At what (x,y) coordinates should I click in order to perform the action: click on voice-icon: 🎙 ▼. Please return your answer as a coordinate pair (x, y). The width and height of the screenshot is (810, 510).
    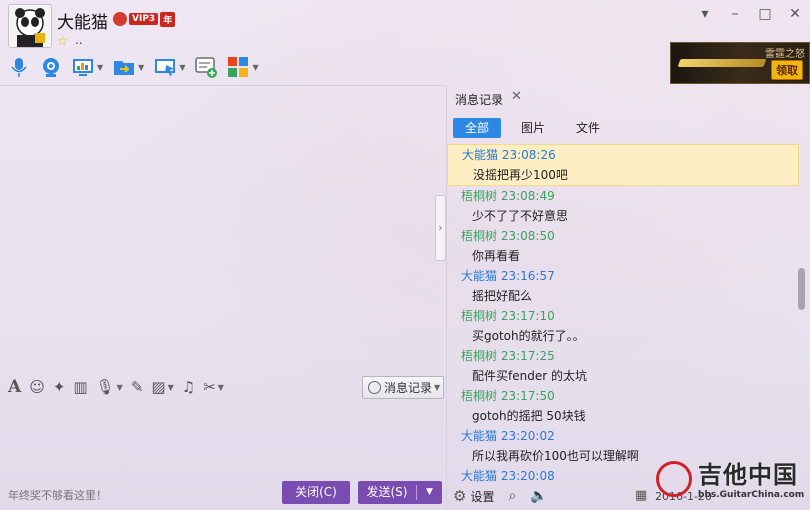
    Looking at the image, I should click on (109, 387).